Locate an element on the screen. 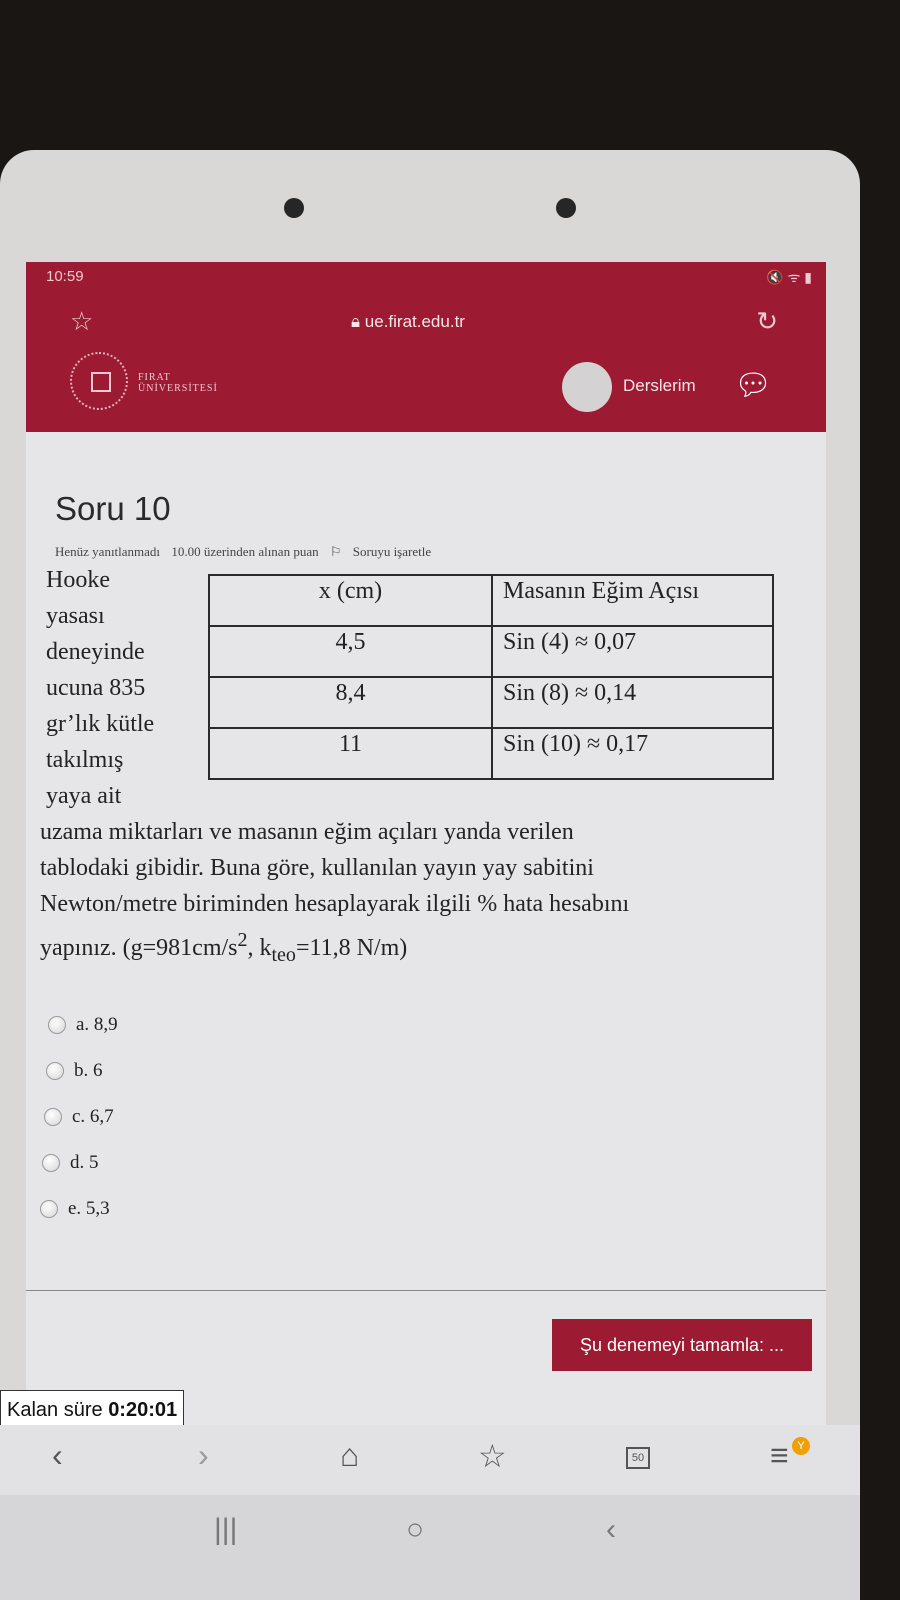 The width and height of the screenshot is (900, 1600). divider is located at coordinates (426, 1290).